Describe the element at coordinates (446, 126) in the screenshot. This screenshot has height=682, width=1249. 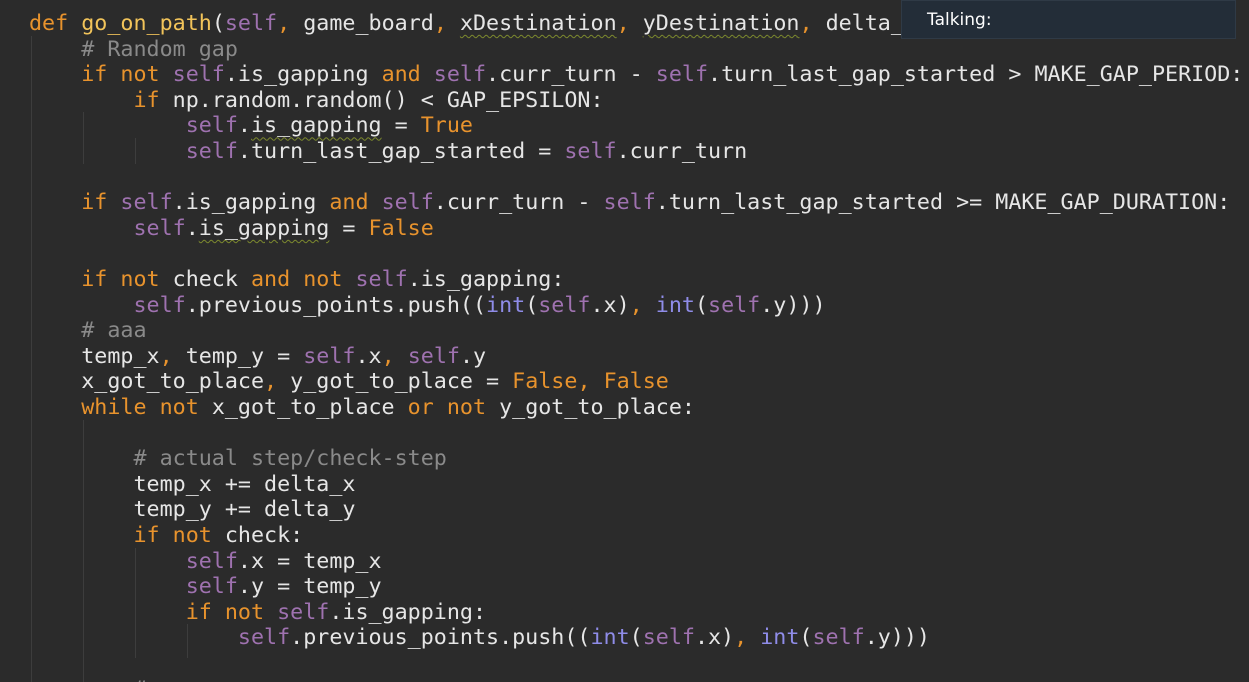
I see `code-token: True` at that location.